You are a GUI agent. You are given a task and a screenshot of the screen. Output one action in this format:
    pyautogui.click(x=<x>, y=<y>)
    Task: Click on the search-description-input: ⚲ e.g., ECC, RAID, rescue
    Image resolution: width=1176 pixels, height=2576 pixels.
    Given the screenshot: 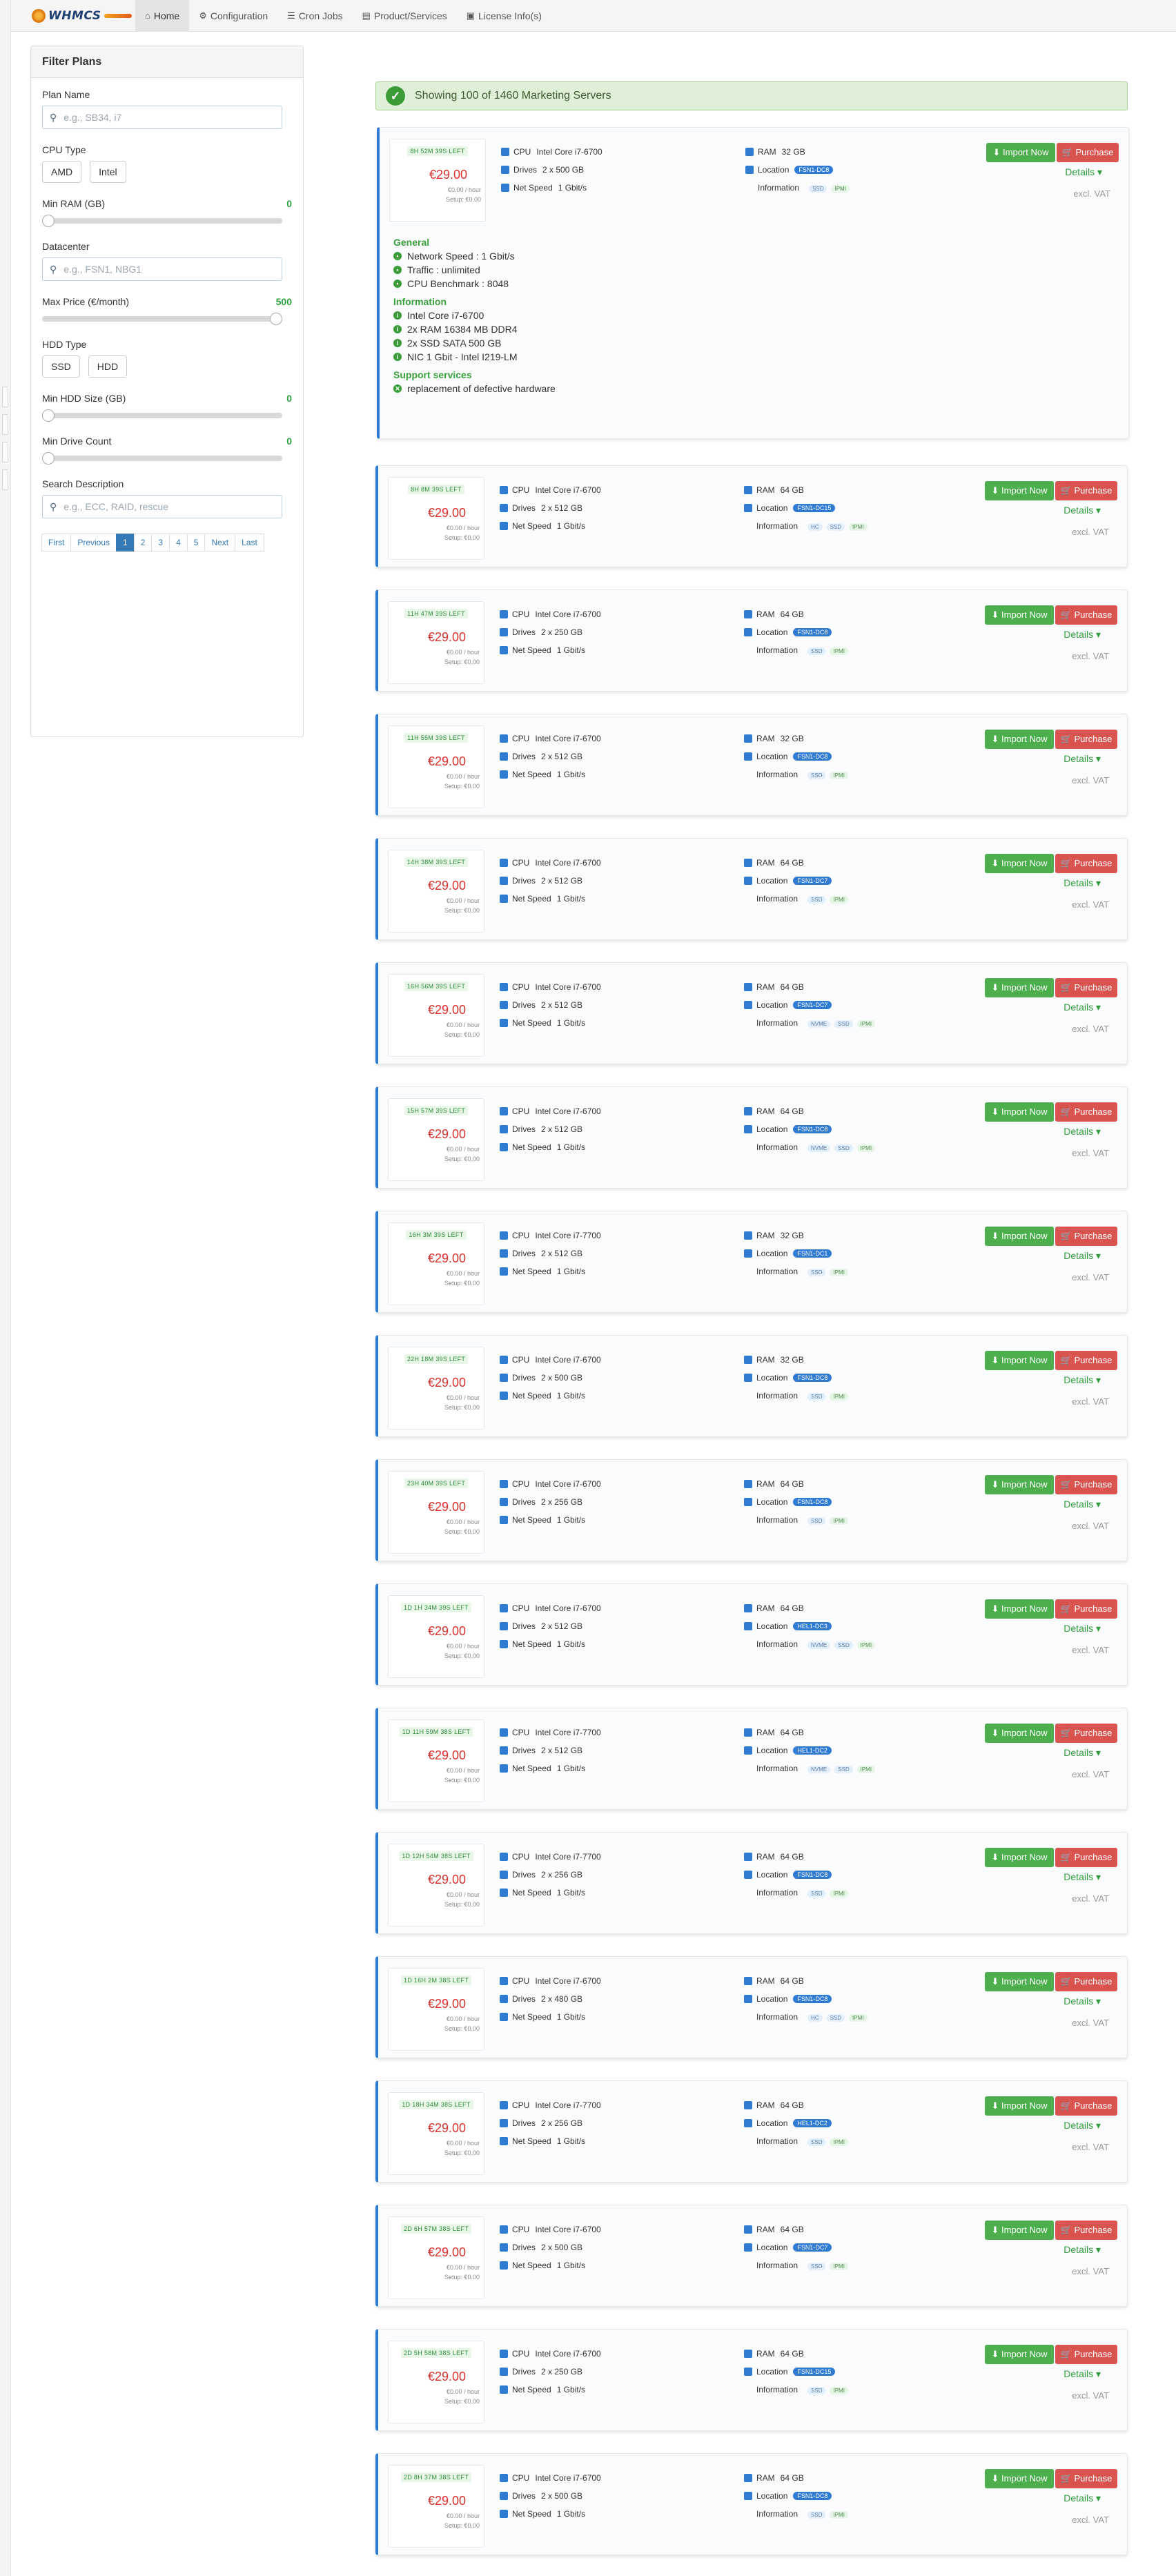 What is the action you would take?
    pyautogui.click(x=162, y=506)
    